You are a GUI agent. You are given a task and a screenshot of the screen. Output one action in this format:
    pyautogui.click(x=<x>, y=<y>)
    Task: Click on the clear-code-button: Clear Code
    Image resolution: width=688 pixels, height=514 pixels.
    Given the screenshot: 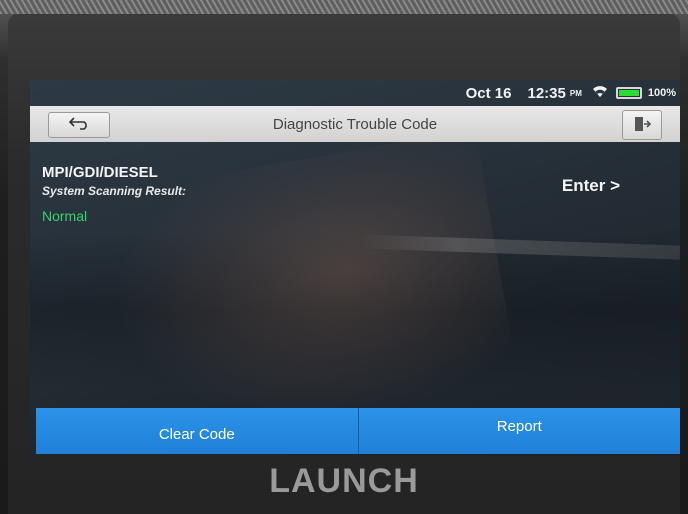 What is the action you would take?
    pyautogui.click(x=197, y=431)
    